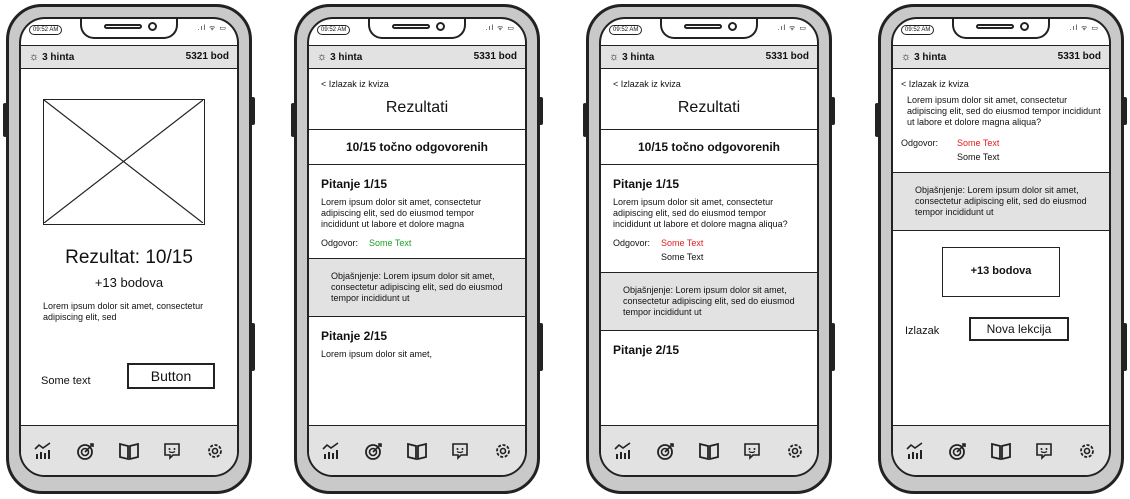 The width and height of the screenshot is (1130, 499). What do you see at coordinates (417, 147) in the screenshot?
I see `score-summary: 10/15 točno odgovorenih` at bounding box center [417, 147].